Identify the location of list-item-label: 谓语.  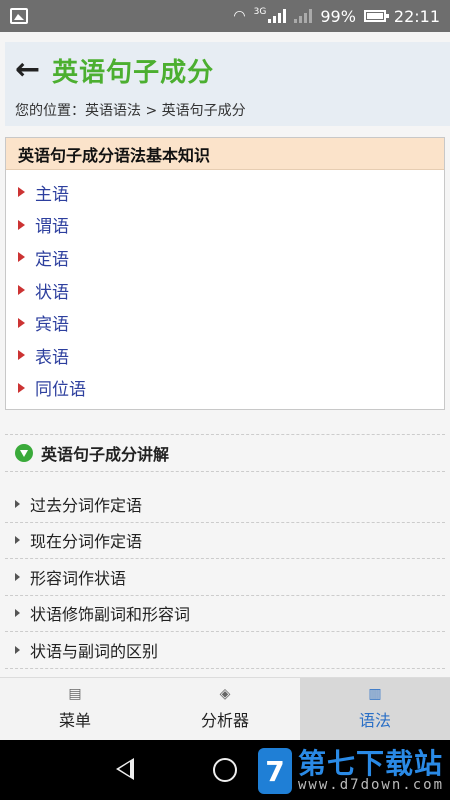
(52, 224).